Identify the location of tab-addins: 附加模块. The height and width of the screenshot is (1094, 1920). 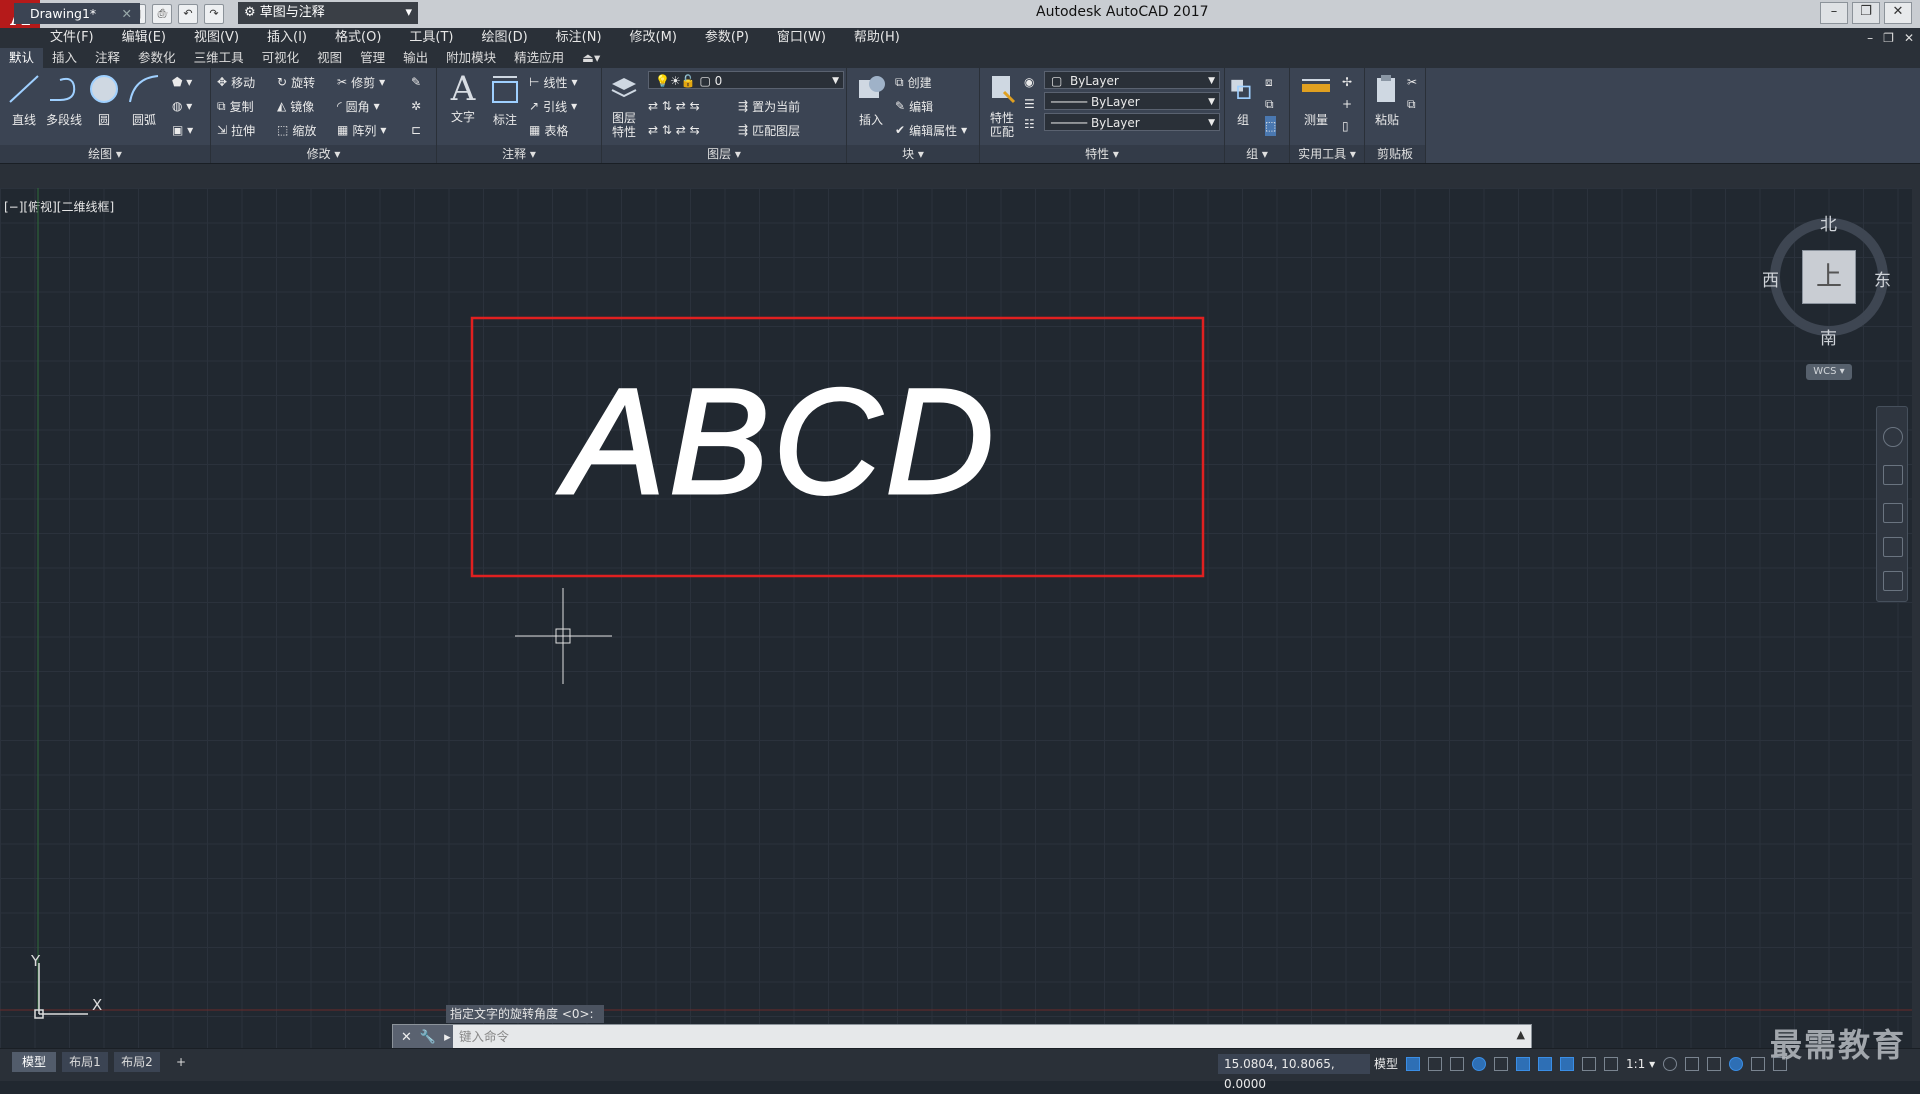
(471, 58).